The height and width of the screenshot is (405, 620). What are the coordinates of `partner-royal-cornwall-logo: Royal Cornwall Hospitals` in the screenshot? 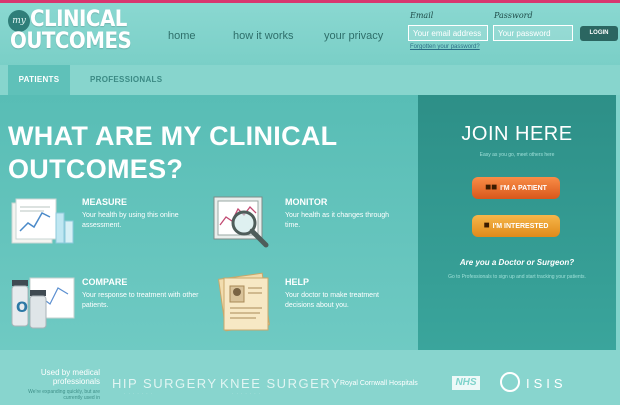 It's located at (379, 383).